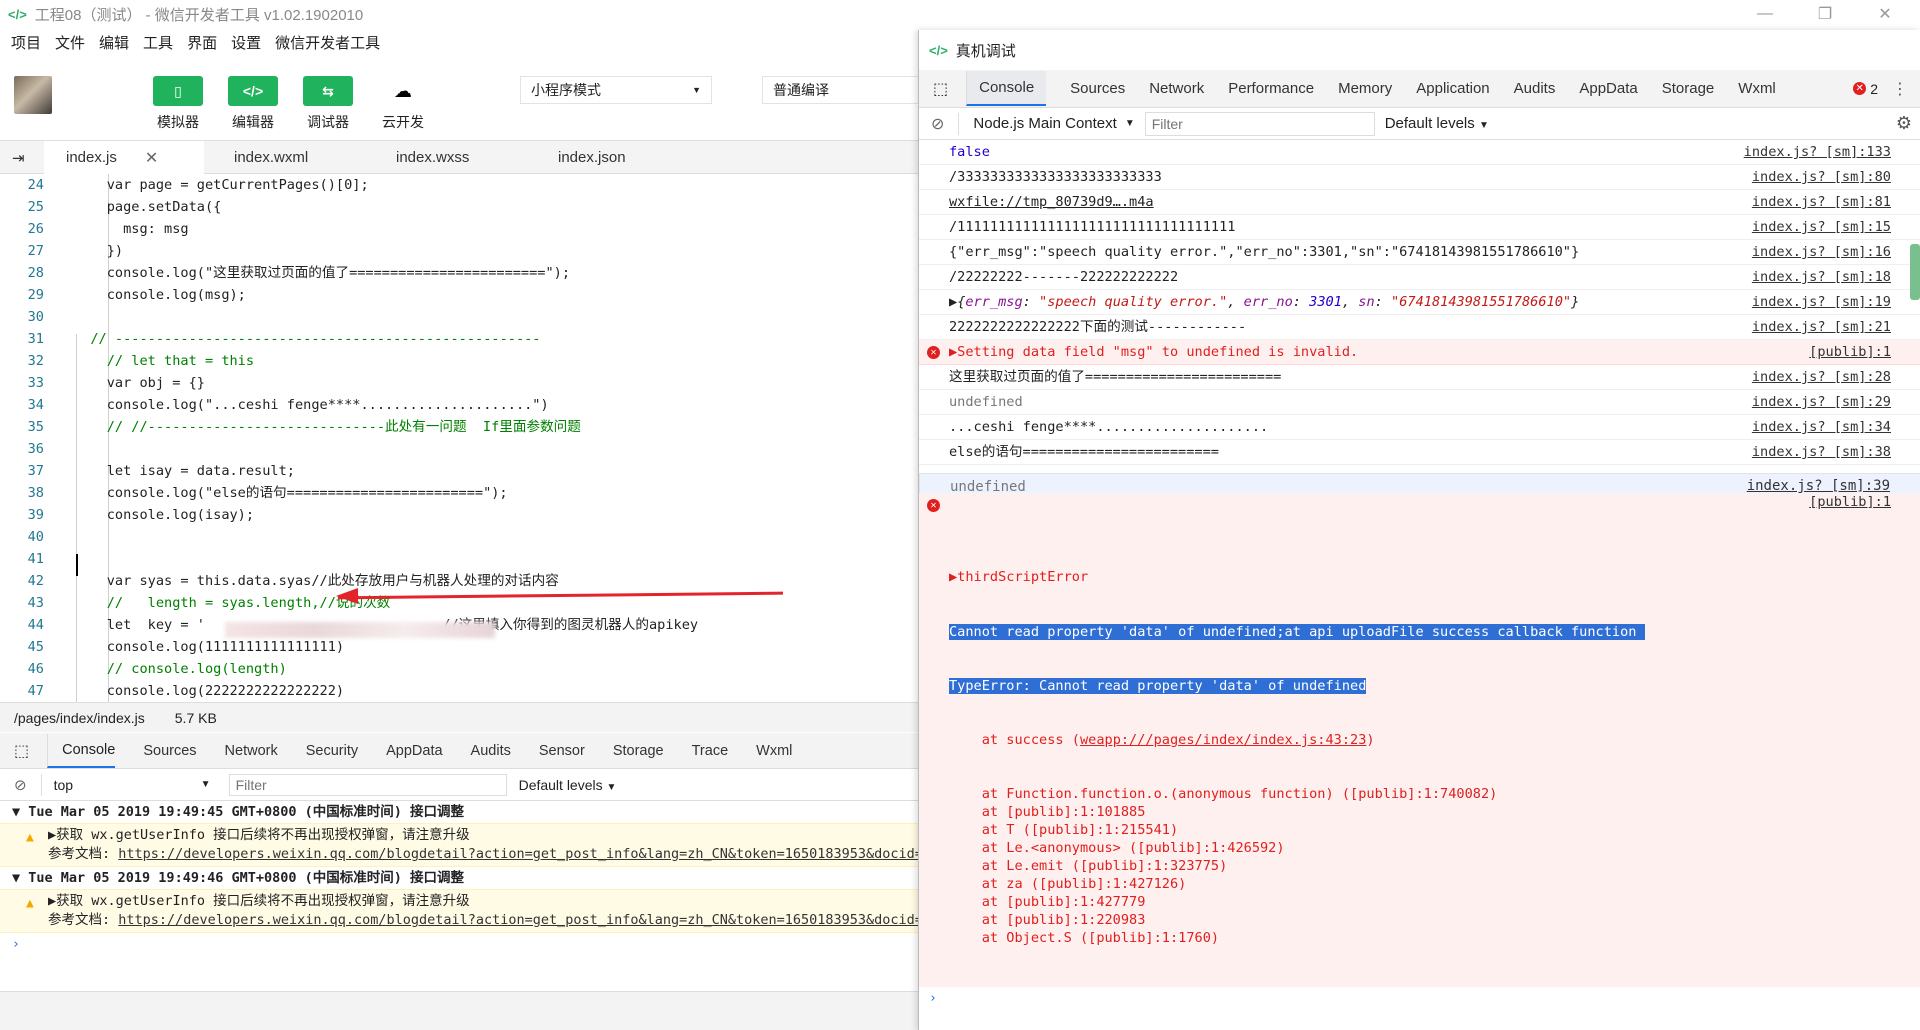 The image size is (1920, 1030). What do you see at coordinates (432, 157) in the screenshot?
I see `tab-index-wxss: index.wxss` at bounding box center [432, 157].